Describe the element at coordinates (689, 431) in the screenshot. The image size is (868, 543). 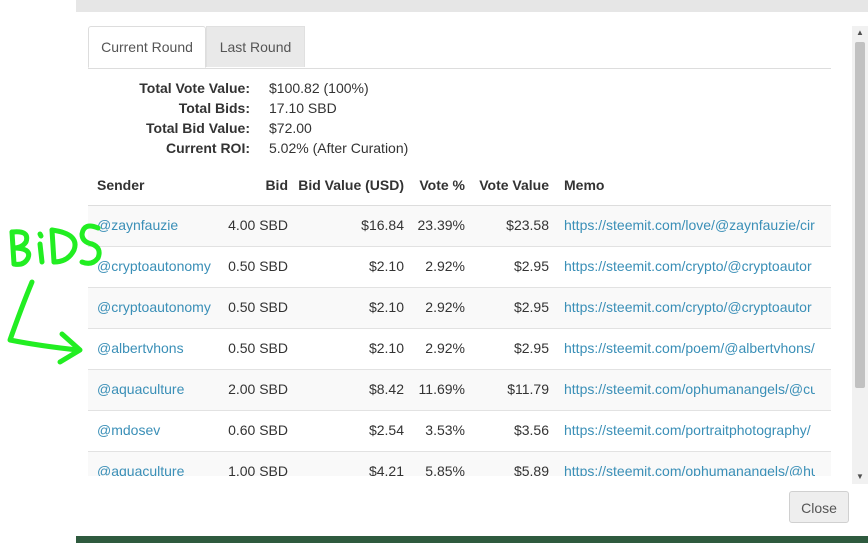
I see `memo-link: https://steemit.com/portraitphotography/` at that location.